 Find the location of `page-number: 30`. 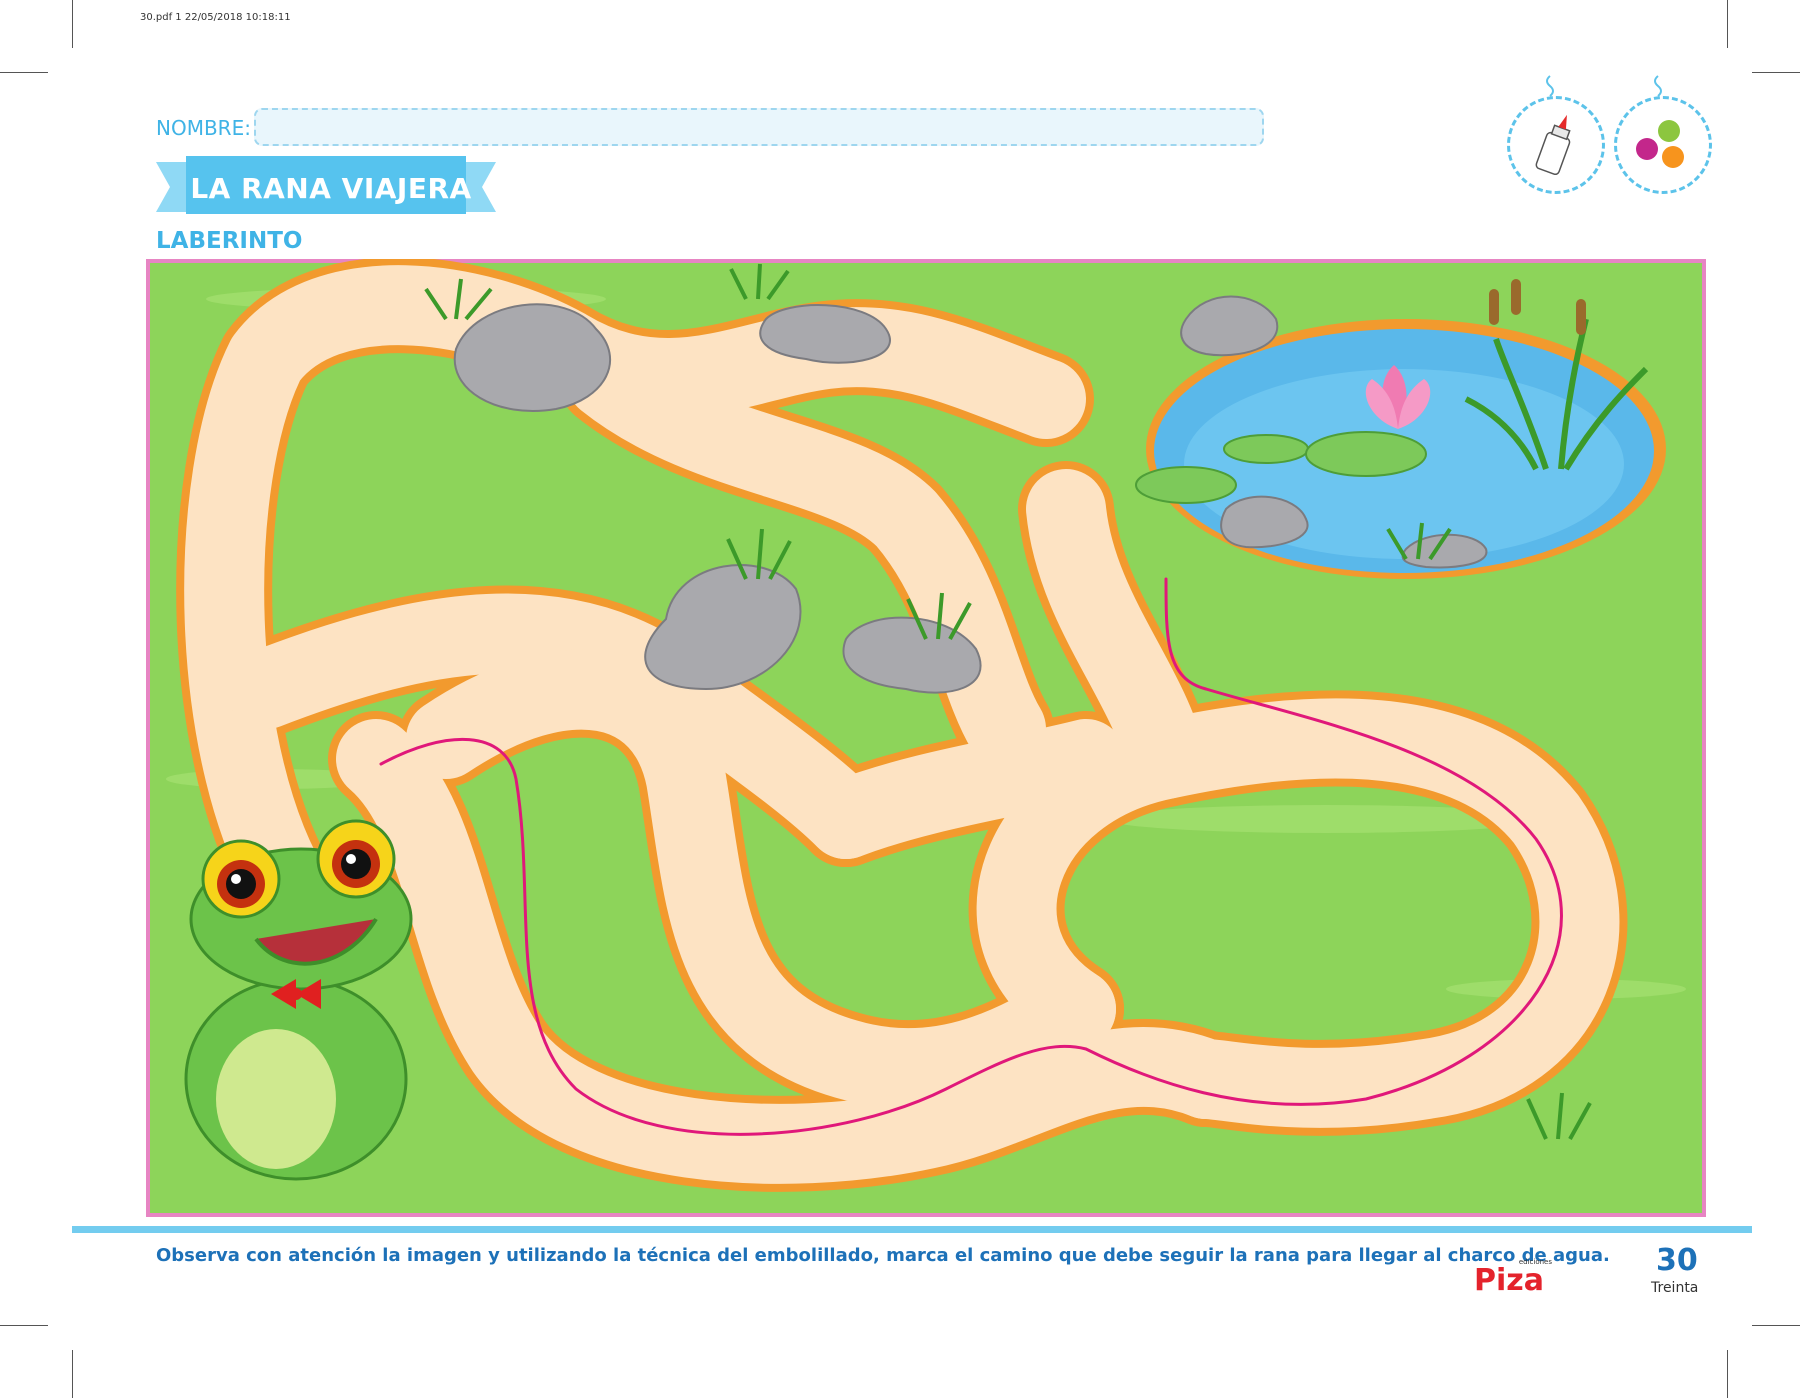

page-number: 30 is located at coordinates (1677, 1260).